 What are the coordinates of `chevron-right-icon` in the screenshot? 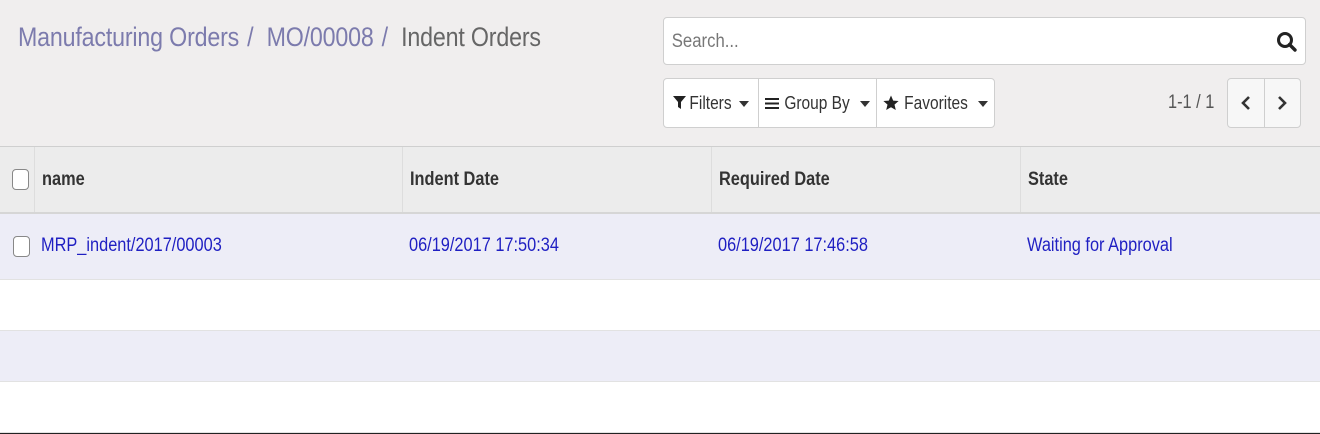 It's located at (1283, 103).